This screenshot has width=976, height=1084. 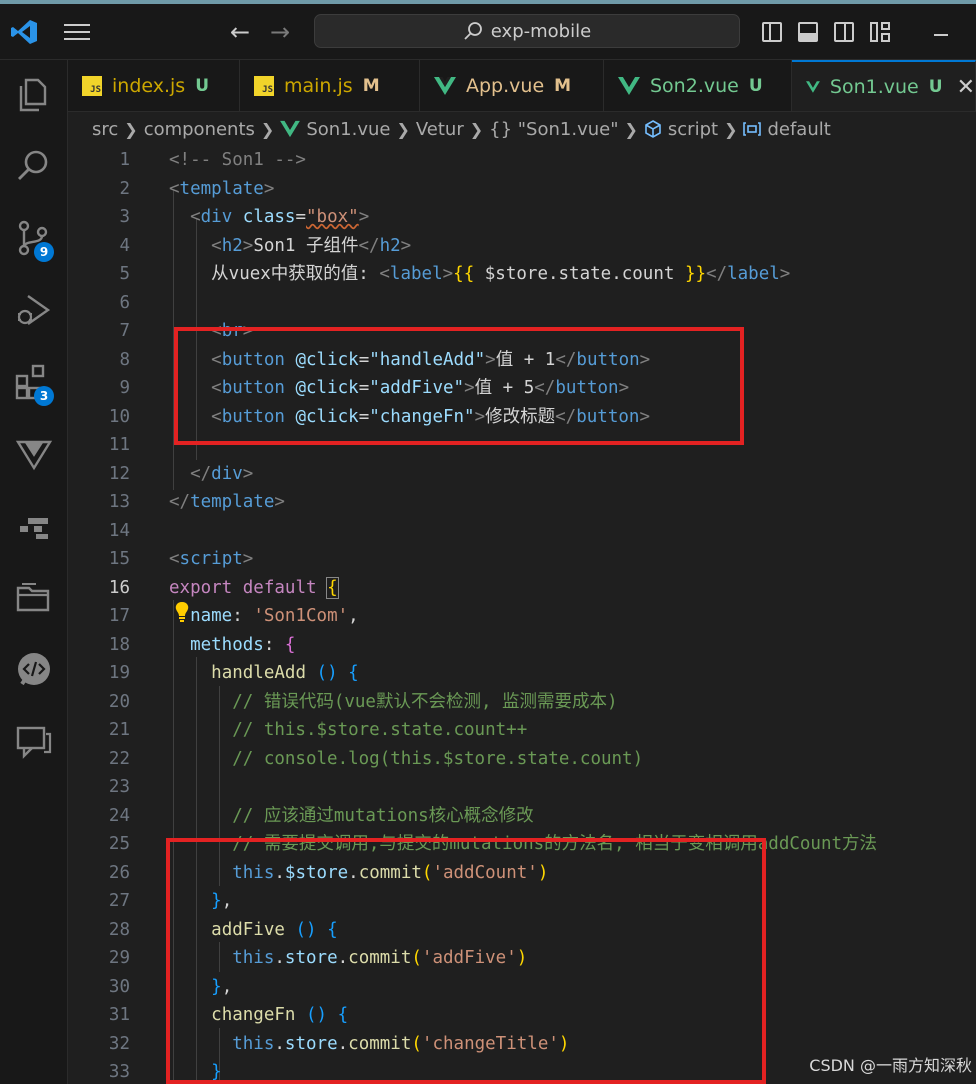 What do you see at coordinates (119, 473) in the screenshot?
I see `line-number: 12` at bounding box center [119, 473].